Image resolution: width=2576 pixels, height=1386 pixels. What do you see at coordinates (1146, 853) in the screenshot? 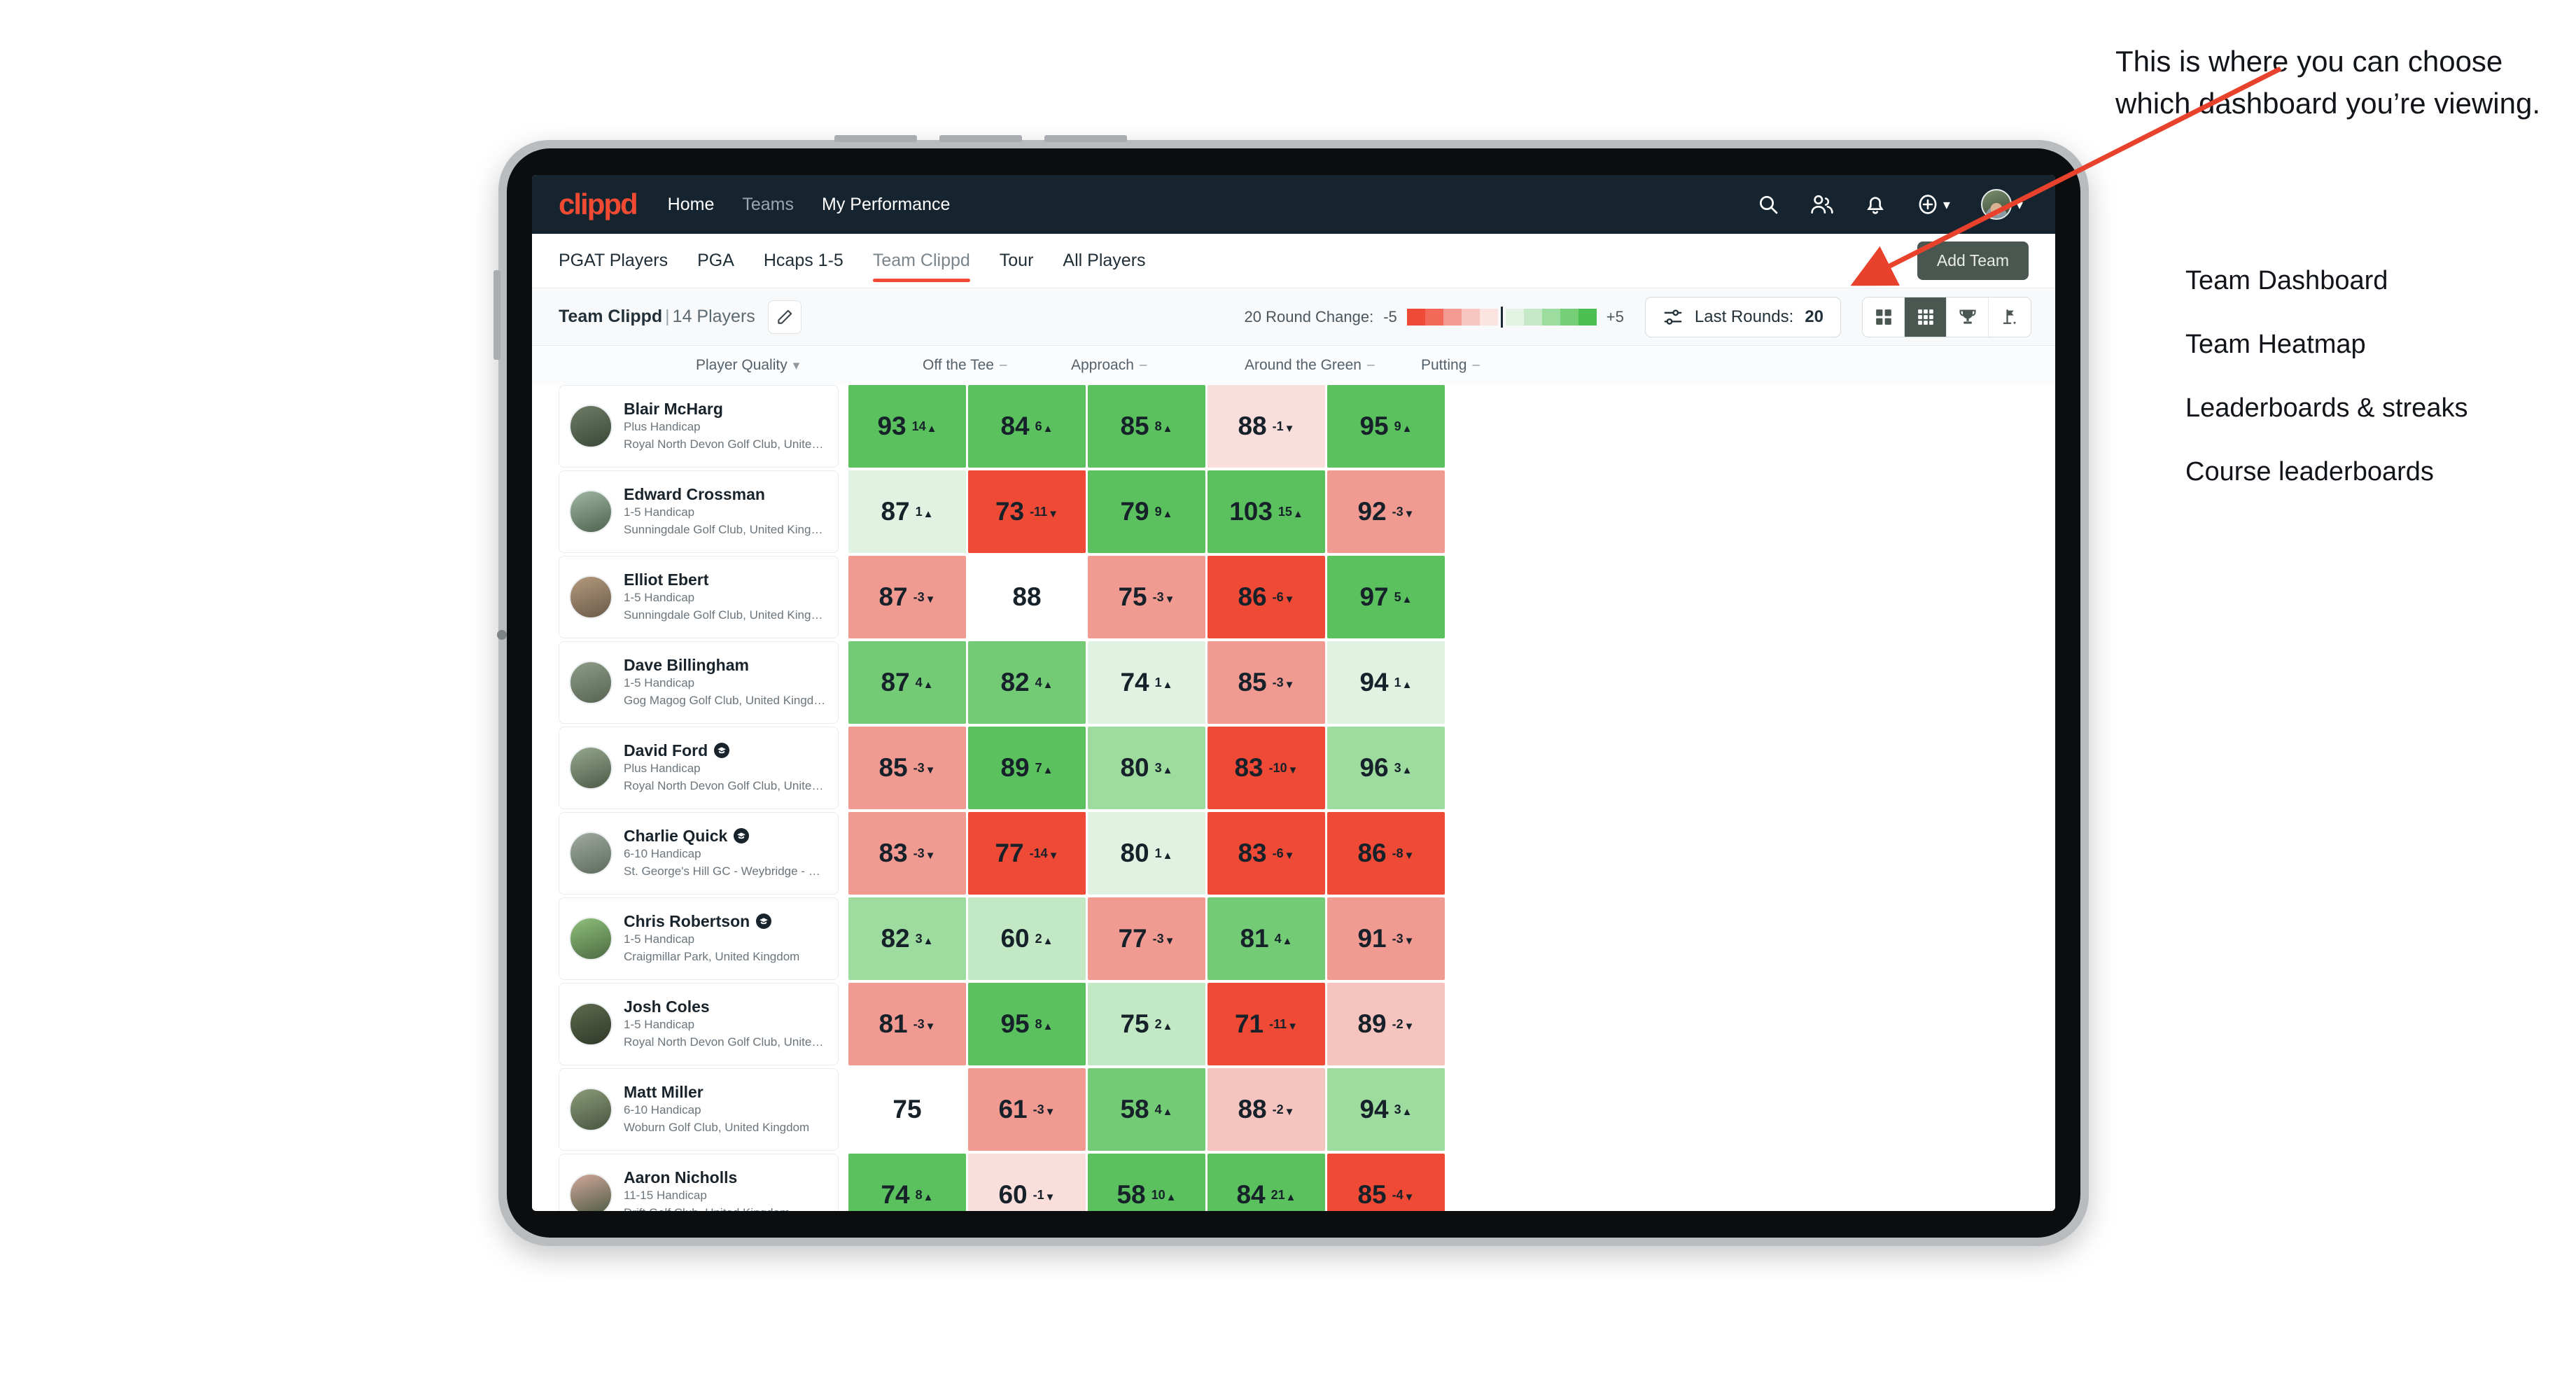
I see `heatmap-cell-approach: 80 1 ▲` at bounding box center [1146, 853].